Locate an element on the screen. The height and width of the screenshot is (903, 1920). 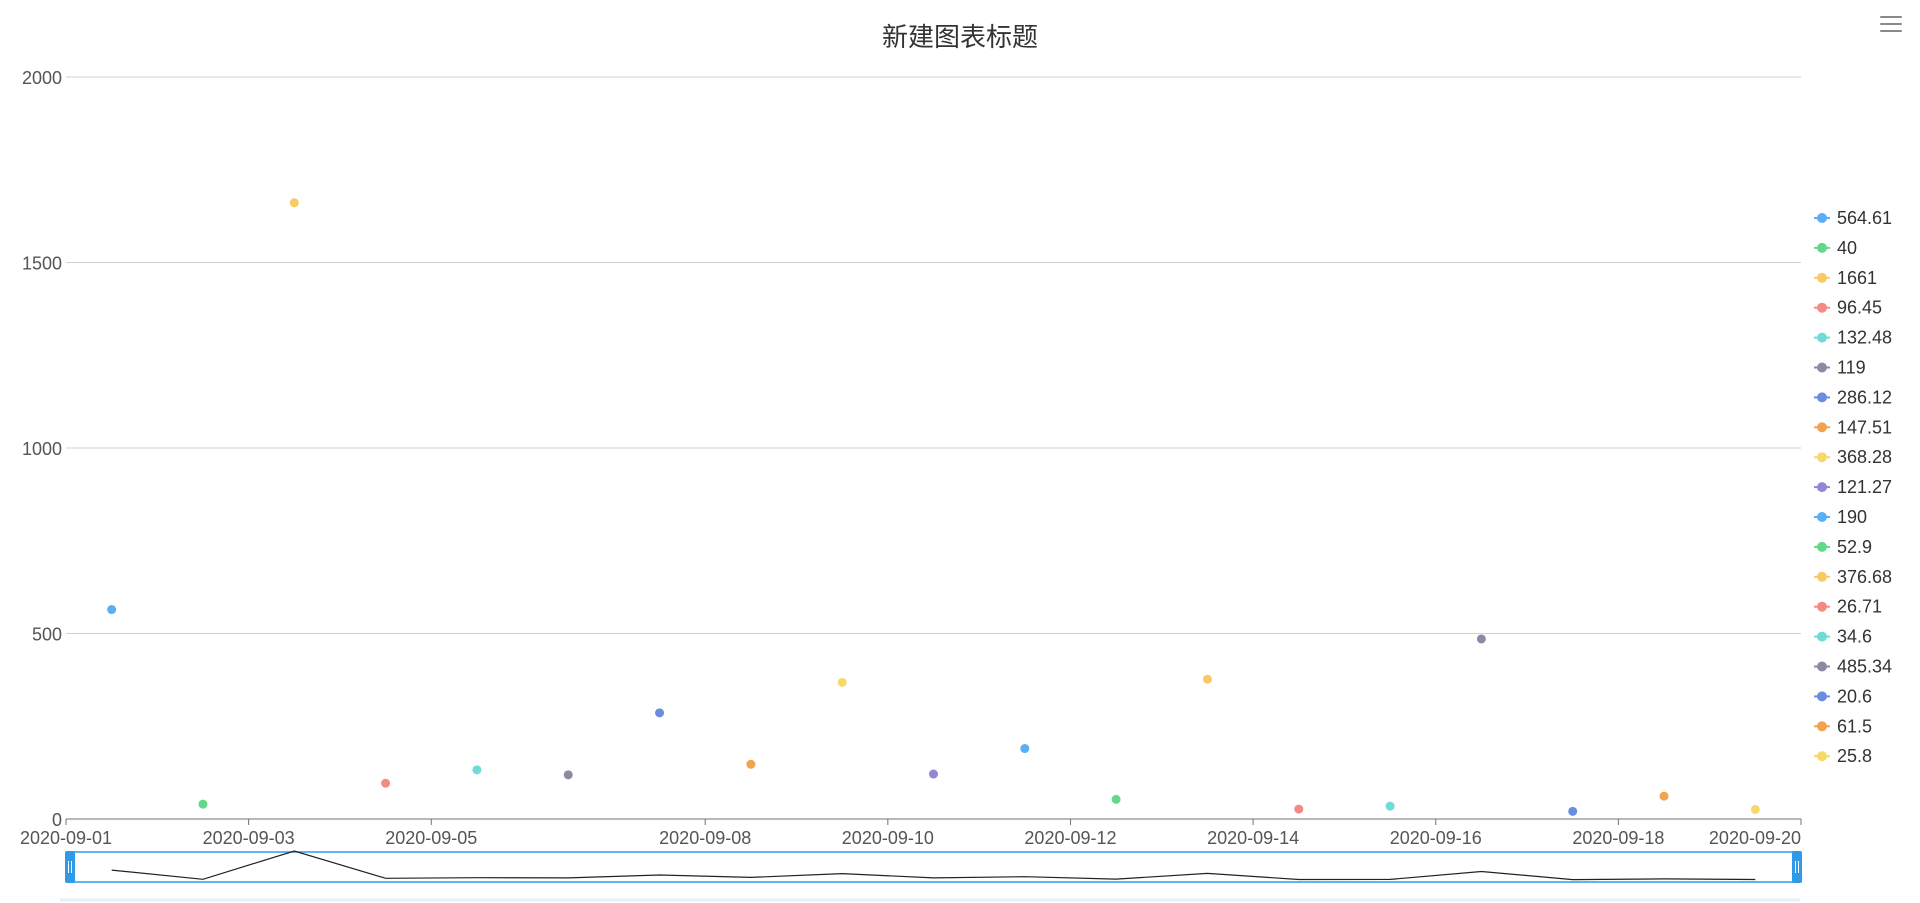
legend-item: 376.68 is located at coordinates (1853, 577).